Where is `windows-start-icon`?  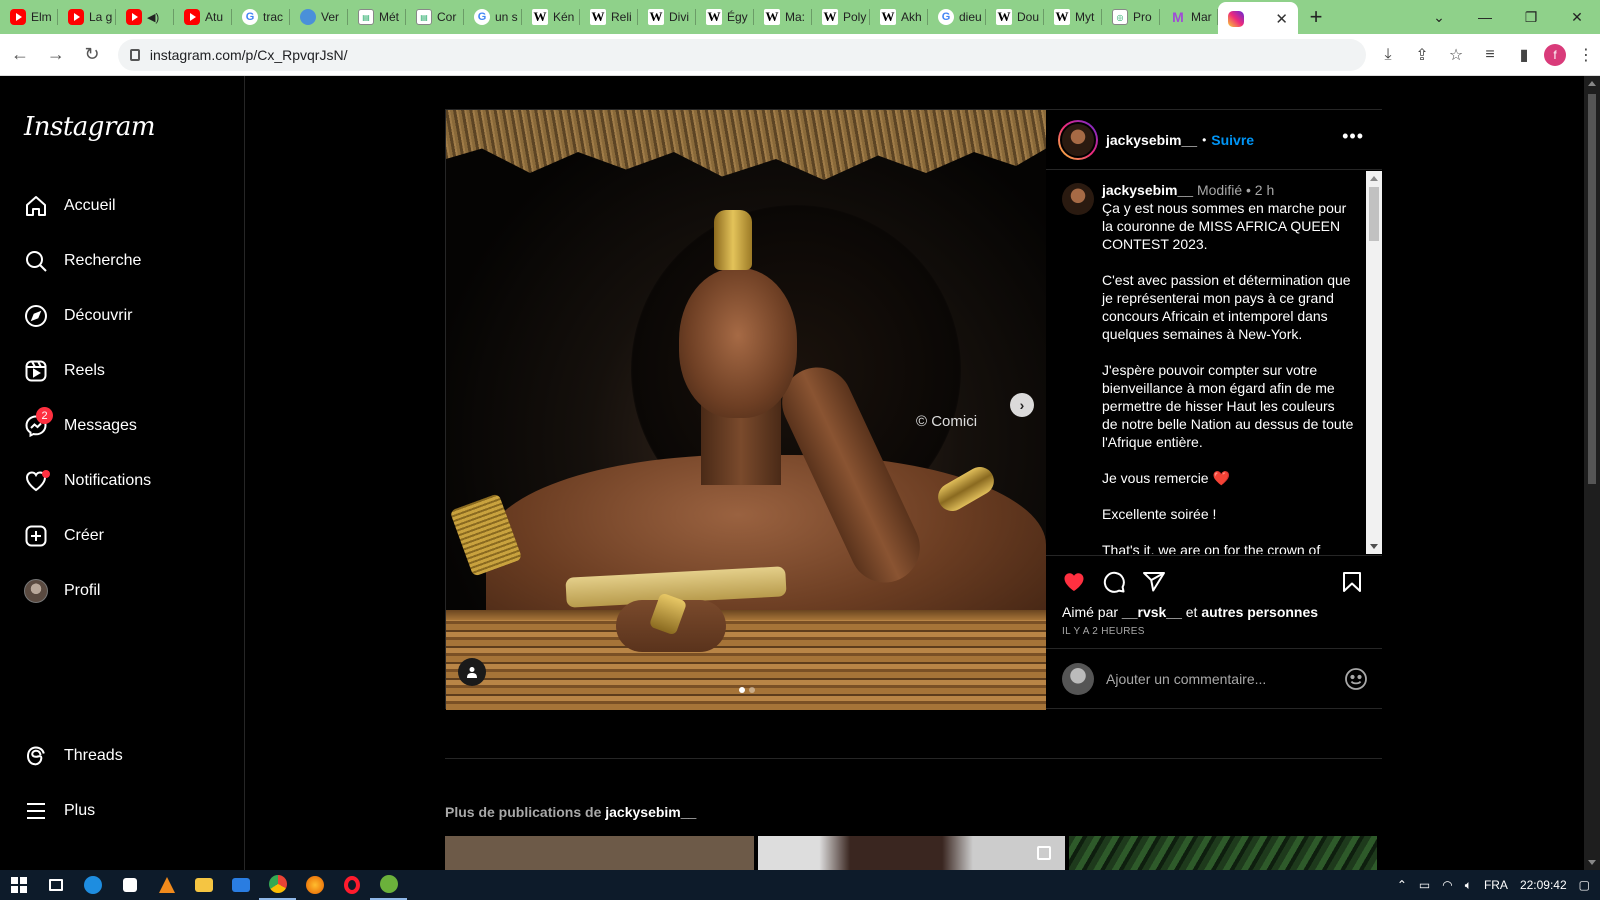
windows-start-icon is located at coordinates (18, 885).